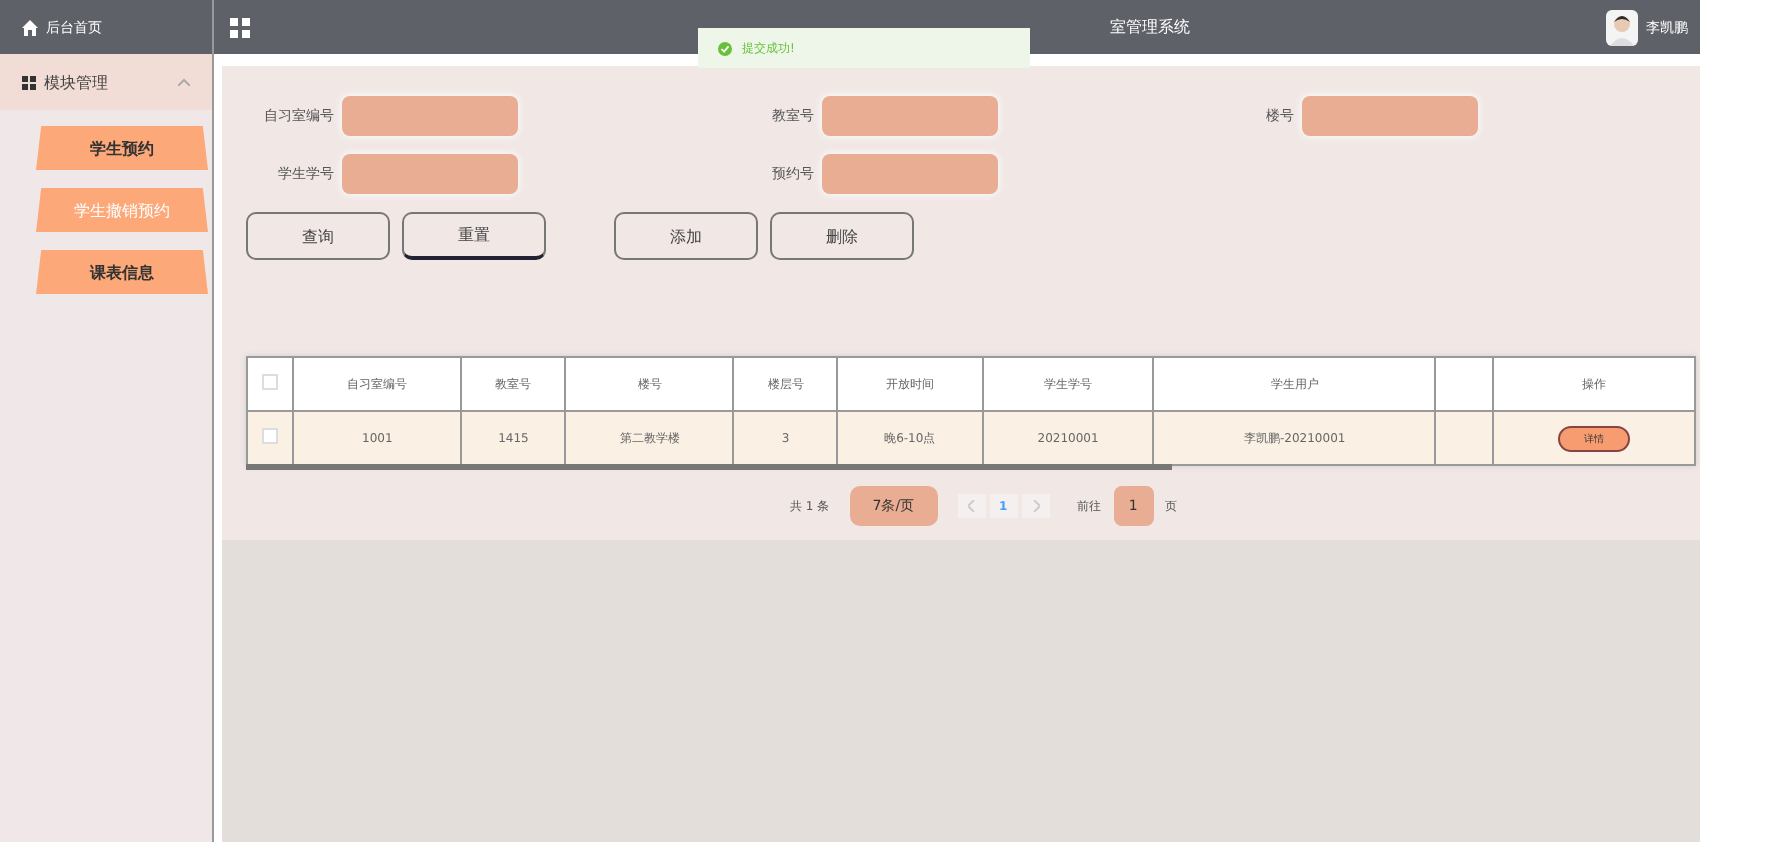  Describe the element at coordinates (184, 82) in the screenshot. I see `caret-icon` at that location.